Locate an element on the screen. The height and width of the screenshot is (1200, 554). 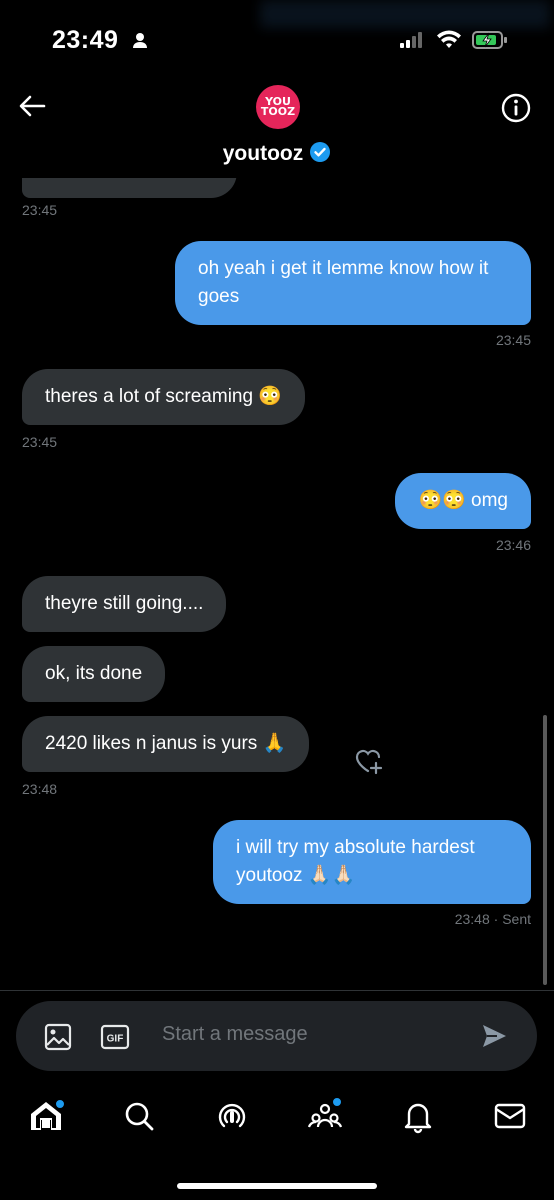
gif-icon: GIF is located at coordinates (115, 1039).